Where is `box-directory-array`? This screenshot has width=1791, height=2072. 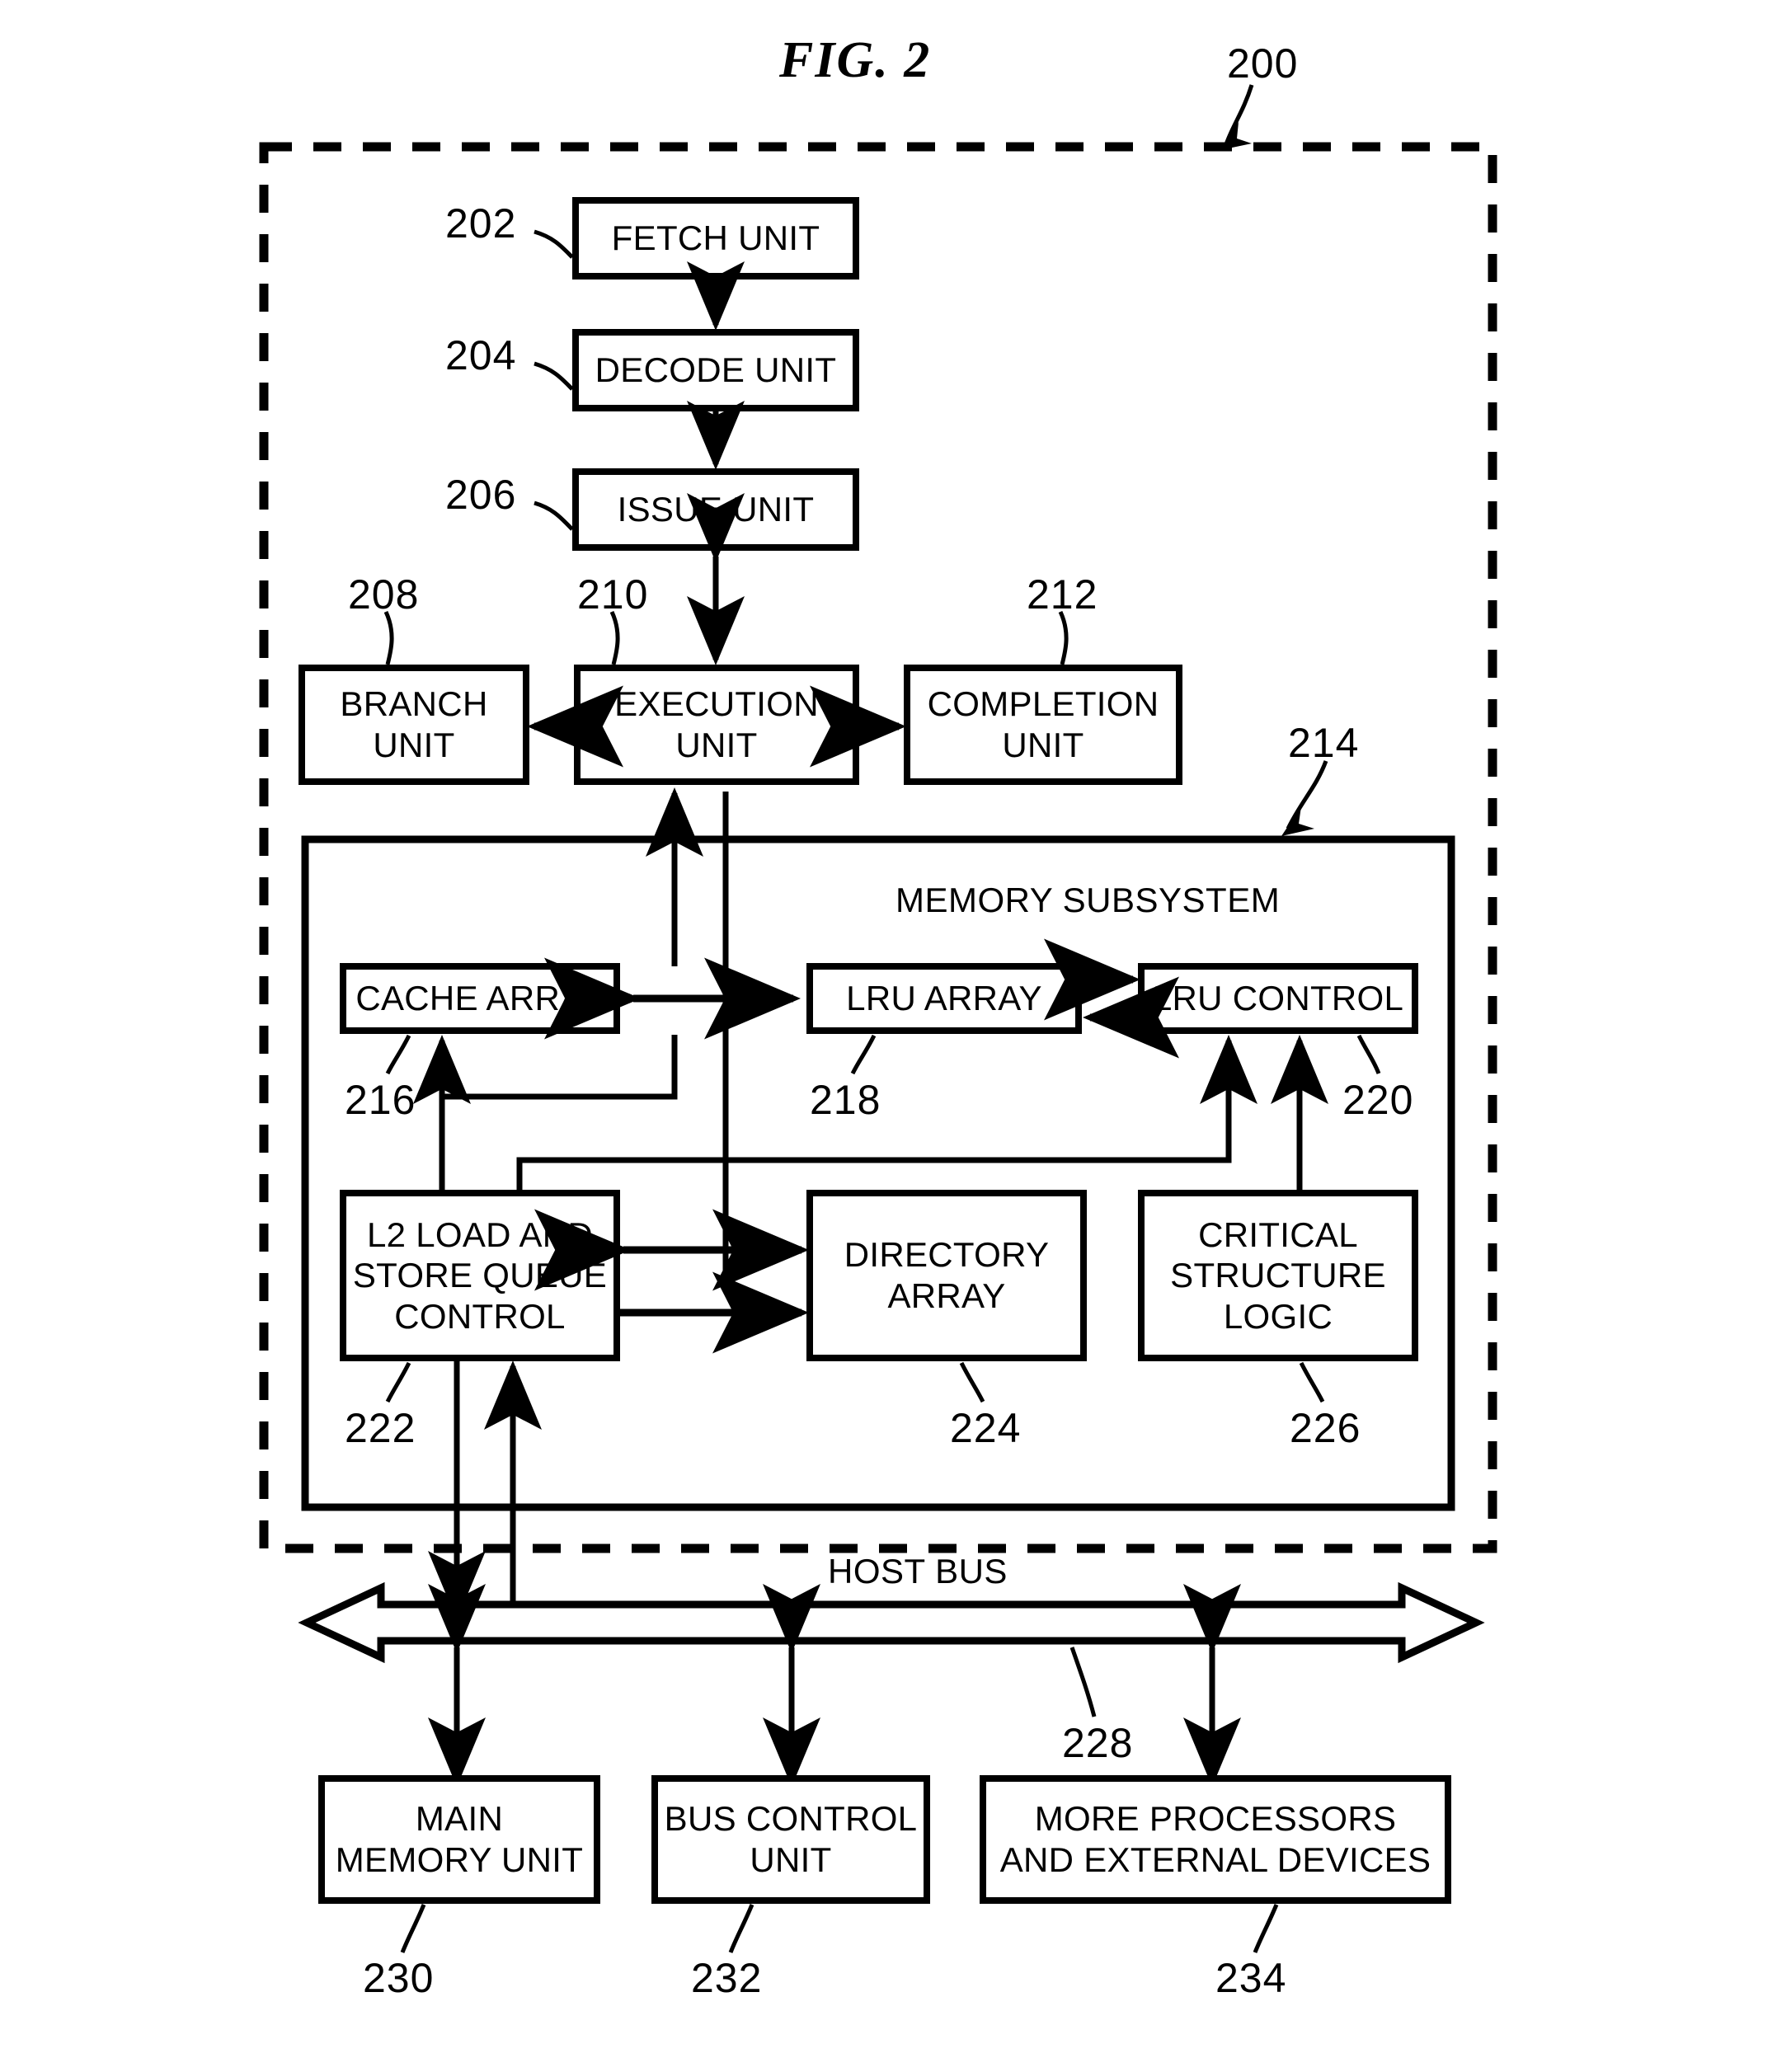 box-directory-array is located at coordinates (946, 1275).